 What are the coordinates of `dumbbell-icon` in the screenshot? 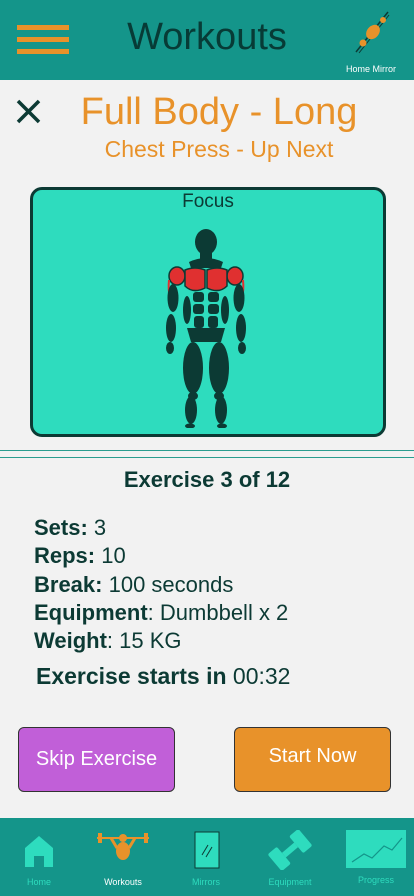 It's located at (290, 850).